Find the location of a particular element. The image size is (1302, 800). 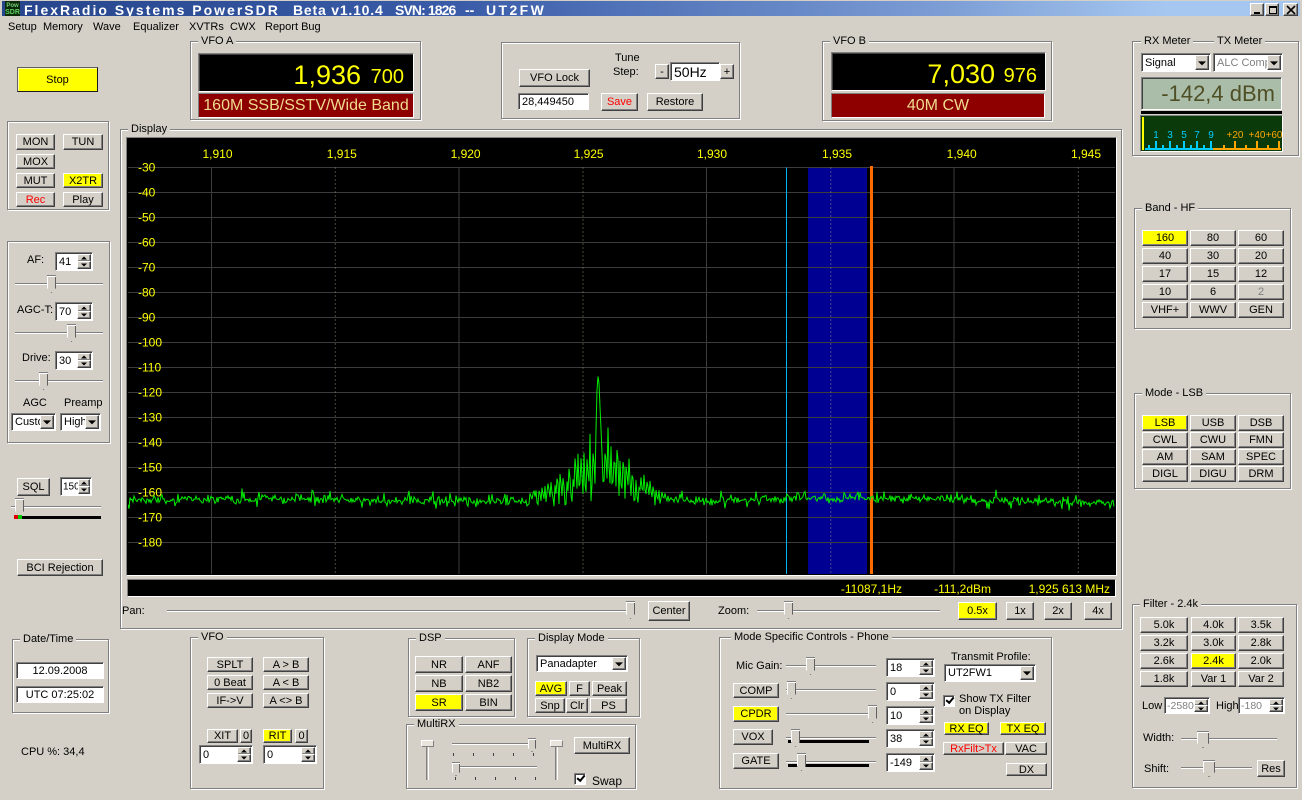

svg-text: +60 is located at coordinates (1274, 135).